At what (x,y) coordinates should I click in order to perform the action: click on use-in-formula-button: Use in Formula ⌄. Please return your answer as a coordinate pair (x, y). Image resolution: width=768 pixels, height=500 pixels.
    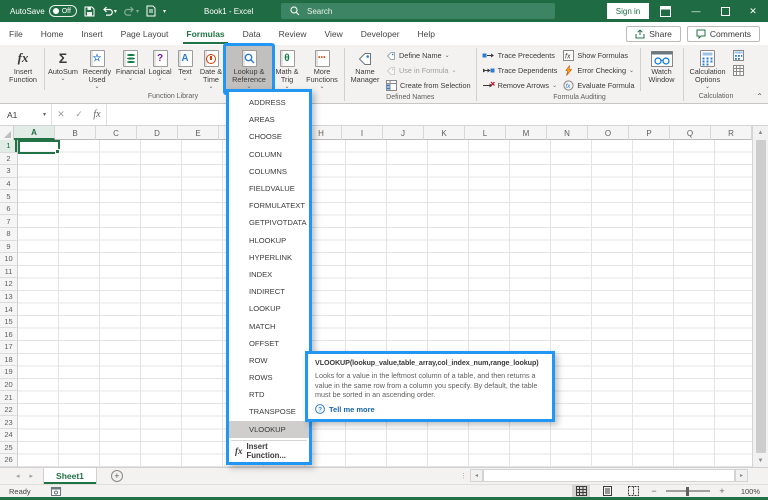
    Looking at the image, I should click on (428, 70).